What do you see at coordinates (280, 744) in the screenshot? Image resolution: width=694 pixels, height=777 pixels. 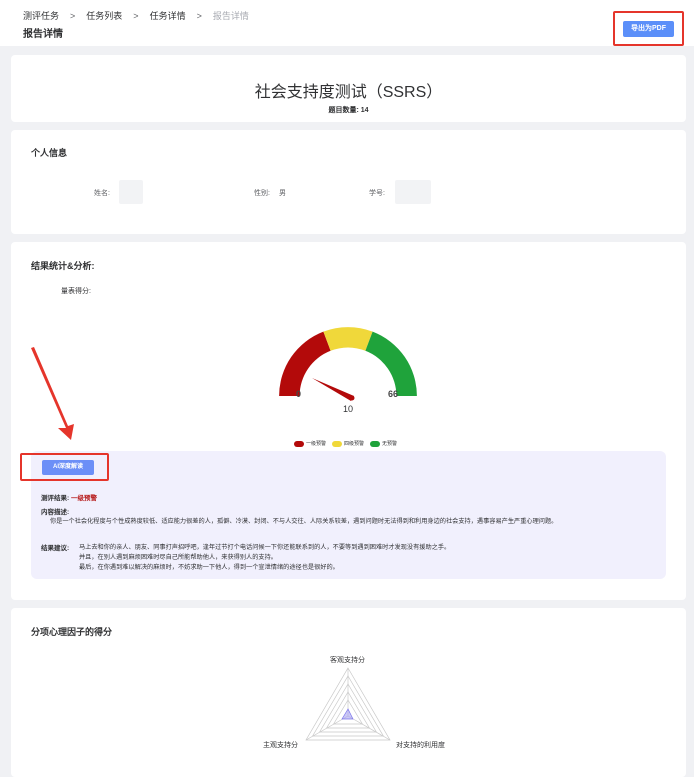 I see `radar-axis-label-subjective: 主观支持分` at bounding box center [280, 744].